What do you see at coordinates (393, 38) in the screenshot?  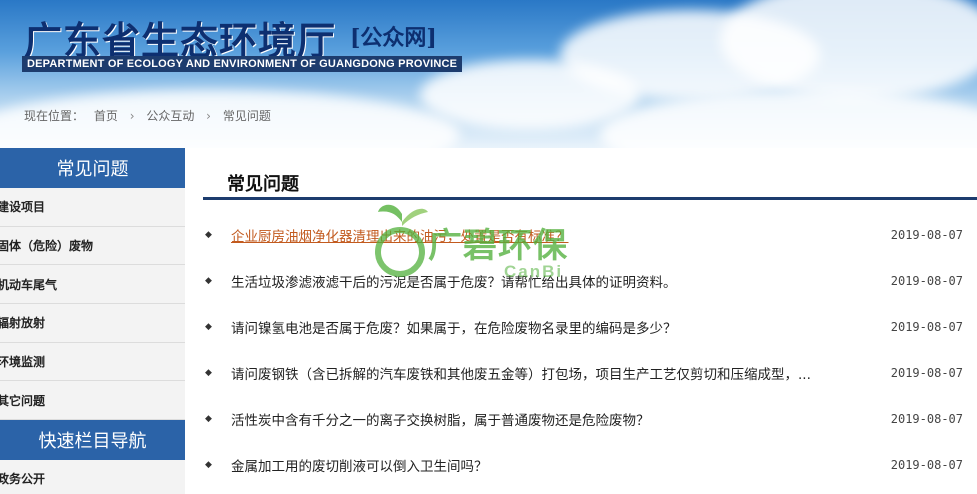 I see `site-subtitle: [公众网]` at bounding box center [393, 38].